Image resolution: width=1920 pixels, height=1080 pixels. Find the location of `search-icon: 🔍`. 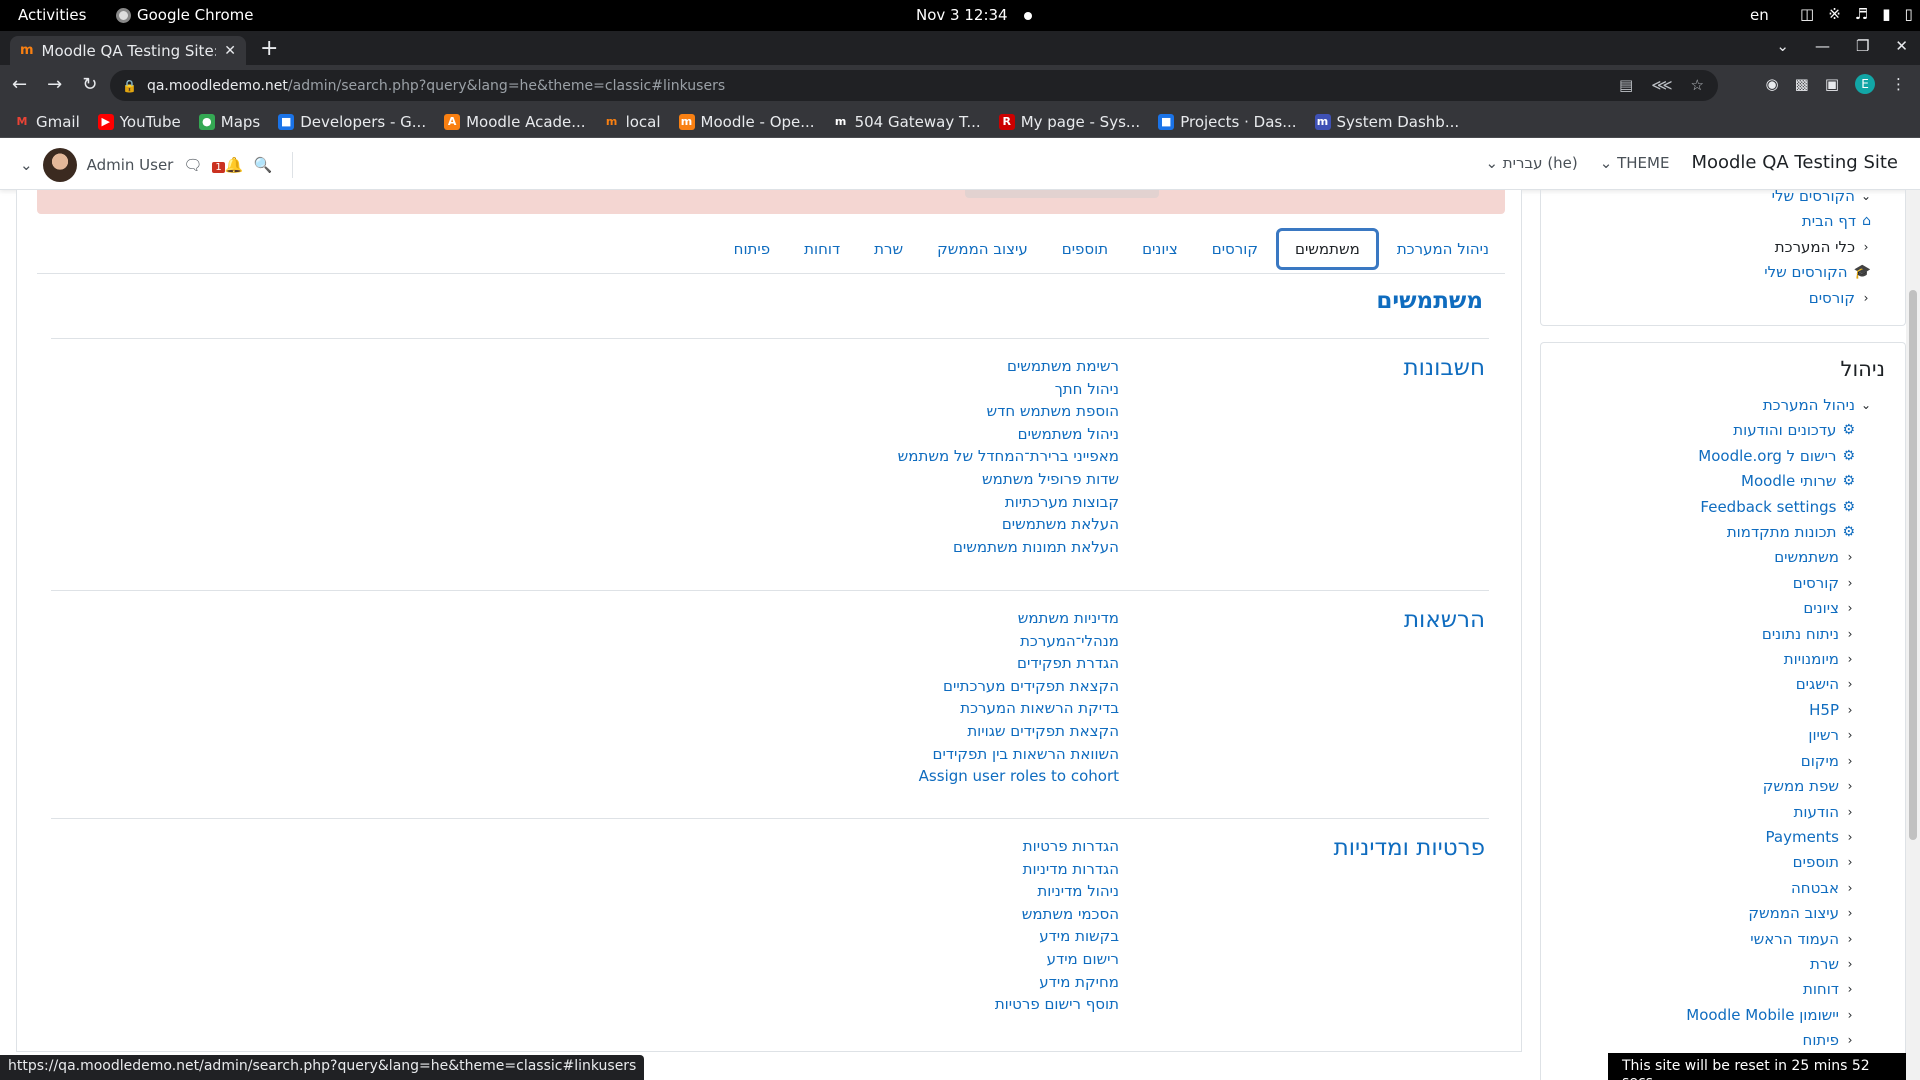

search-icon: 🔍 is located at coordinates (262, 165).